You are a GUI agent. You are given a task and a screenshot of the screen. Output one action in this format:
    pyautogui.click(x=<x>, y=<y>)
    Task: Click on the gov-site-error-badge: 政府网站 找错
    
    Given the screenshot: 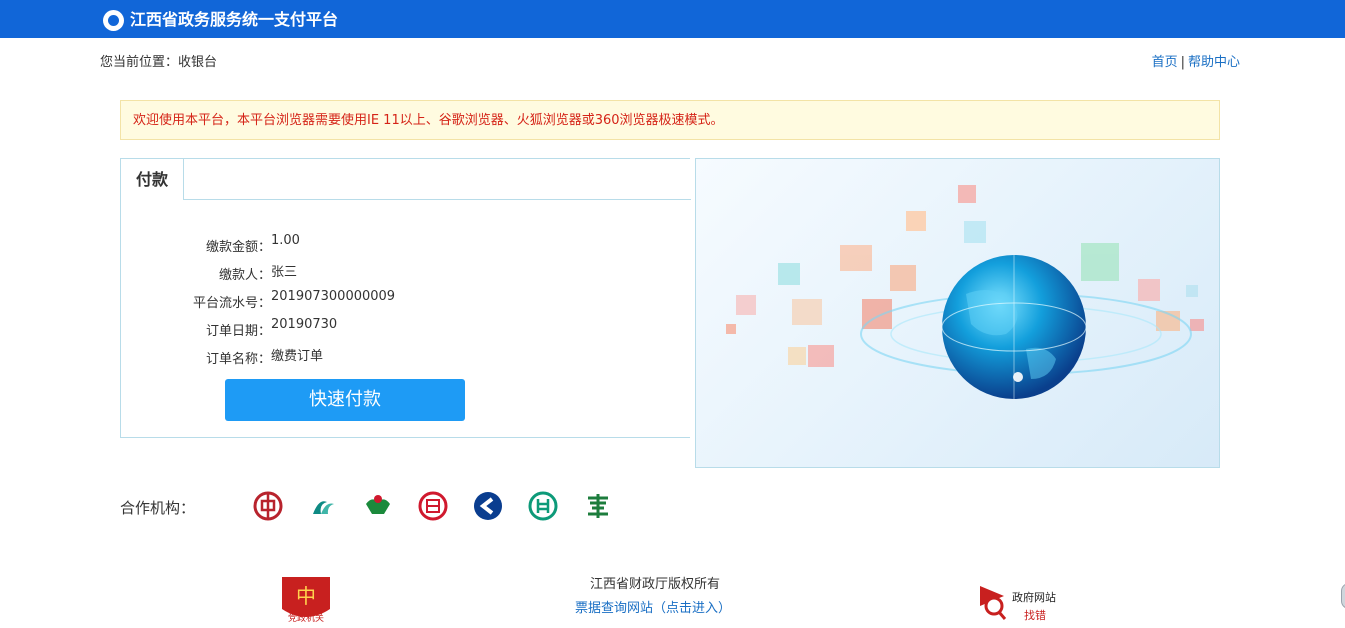 What is the action you would take?
    pyautogui.click(x=1024, y=604)
    